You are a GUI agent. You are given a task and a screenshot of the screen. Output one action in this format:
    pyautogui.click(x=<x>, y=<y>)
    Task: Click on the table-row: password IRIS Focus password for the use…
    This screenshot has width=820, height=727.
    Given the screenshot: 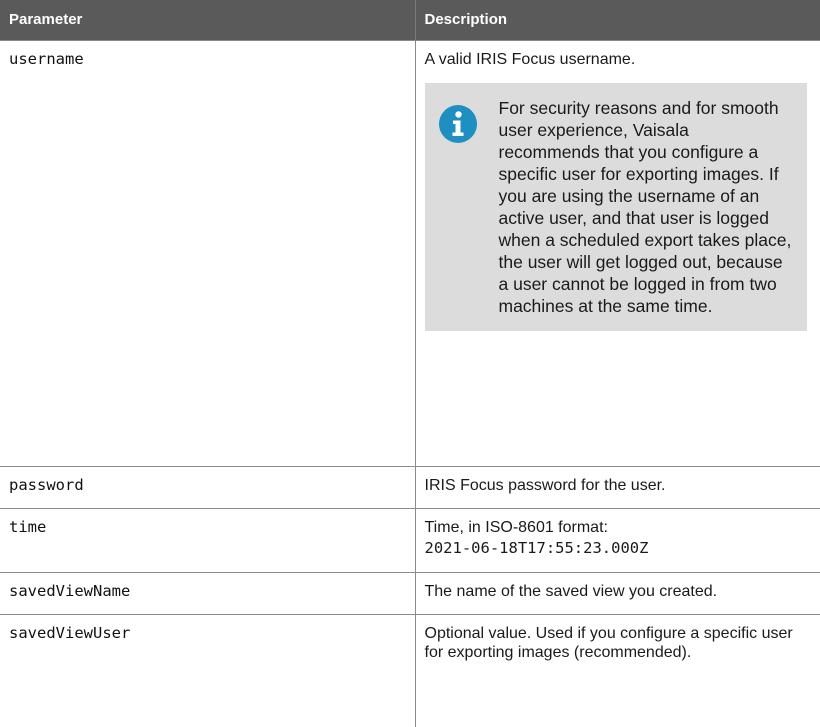 What is the action you would take?
    pyautogui.click(x=410, y=486)
    